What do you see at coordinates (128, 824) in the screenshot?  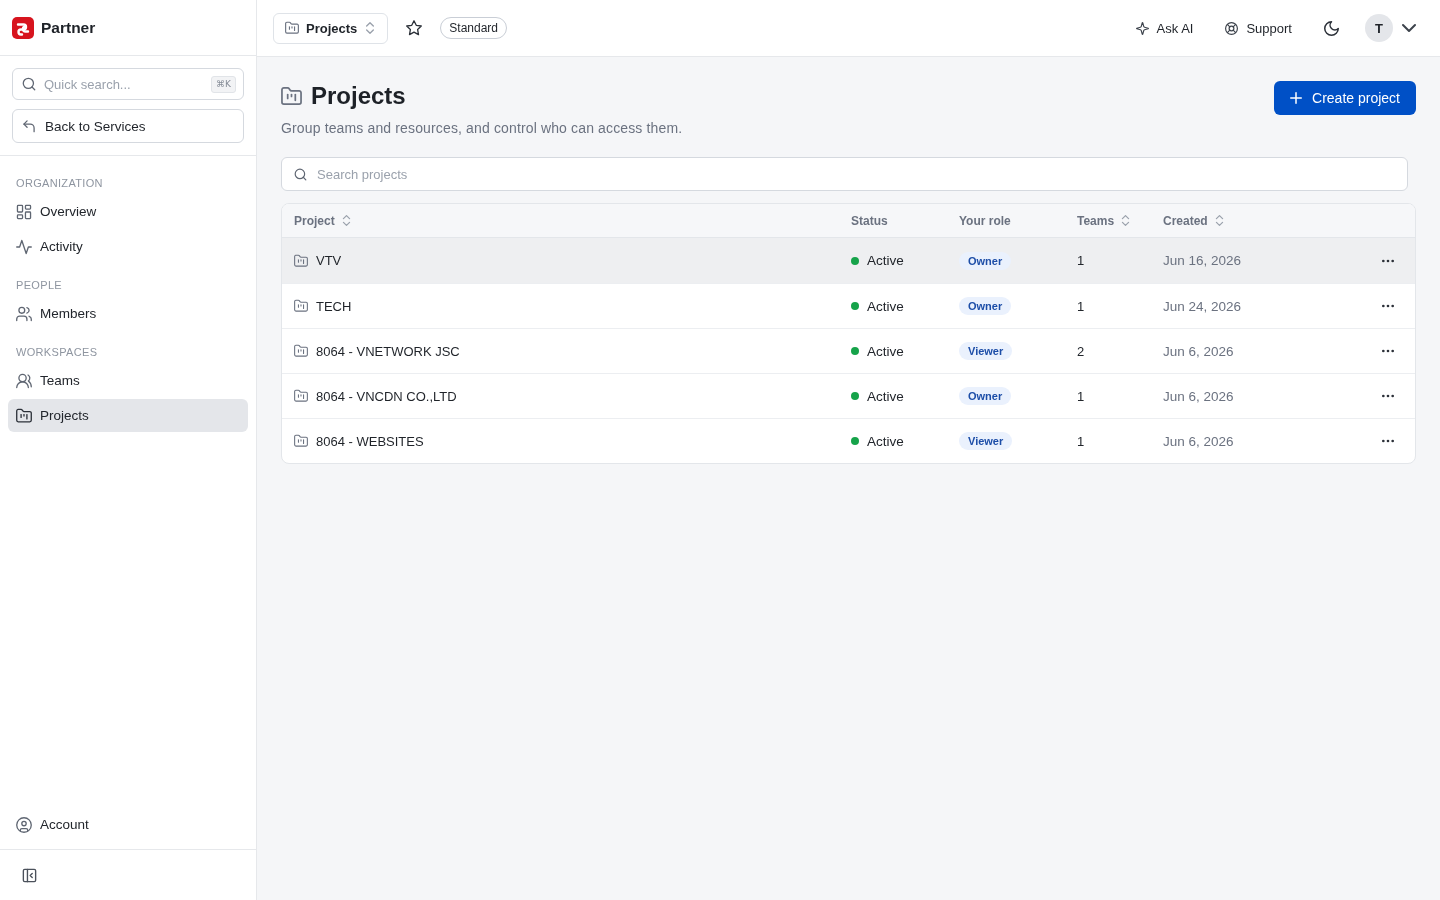 I see `nav-item: Account` at bounding box center [128, 824].